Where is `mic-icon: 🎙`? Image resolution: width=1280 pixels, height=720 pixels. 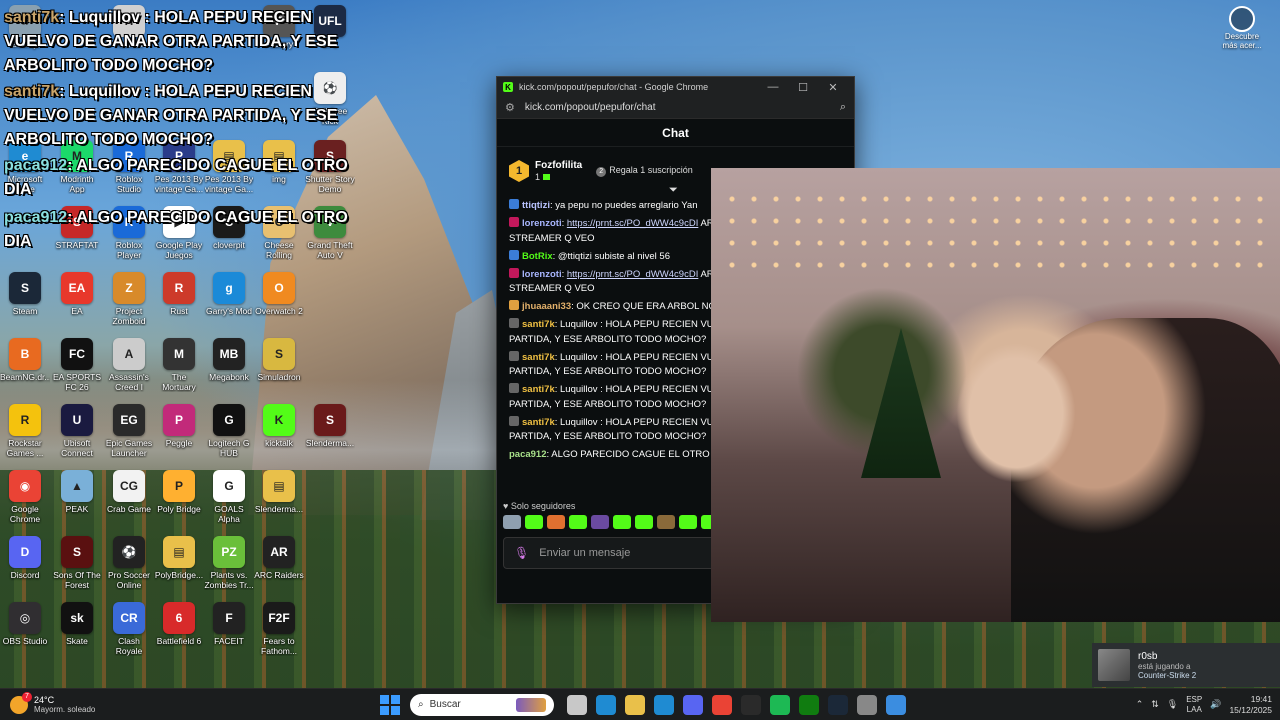
mic-icon: 🎙 is located at coordinates (521, 553).